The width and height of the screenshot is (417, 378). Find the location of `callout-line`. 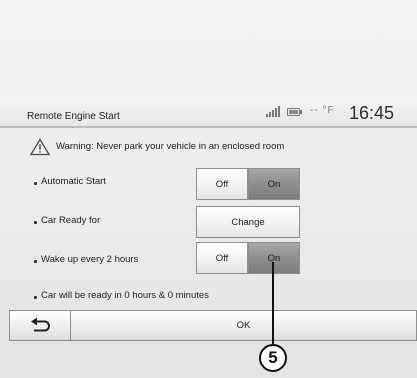

callout-line is located at coordinates (273, 303).